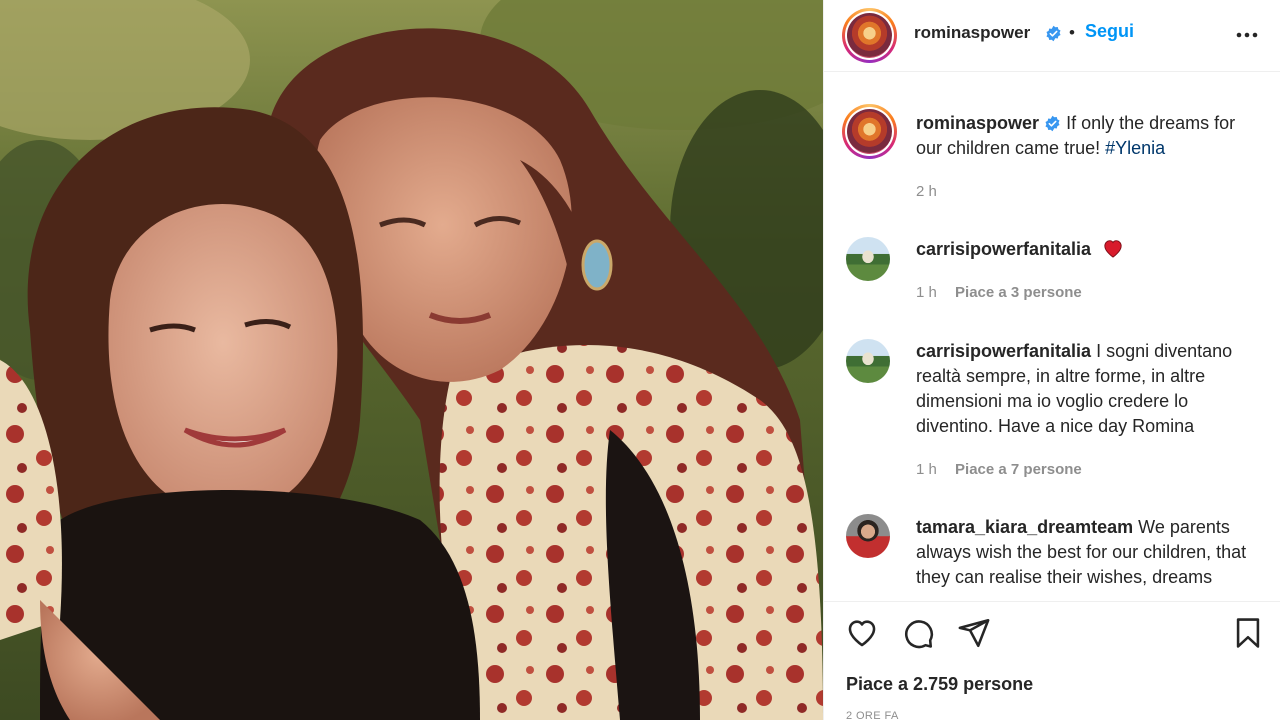 Image resolution: width=1280 pixels, height=720 pixels. I want to click on post-header: rominaspower • Segui, so click(1052, 36).